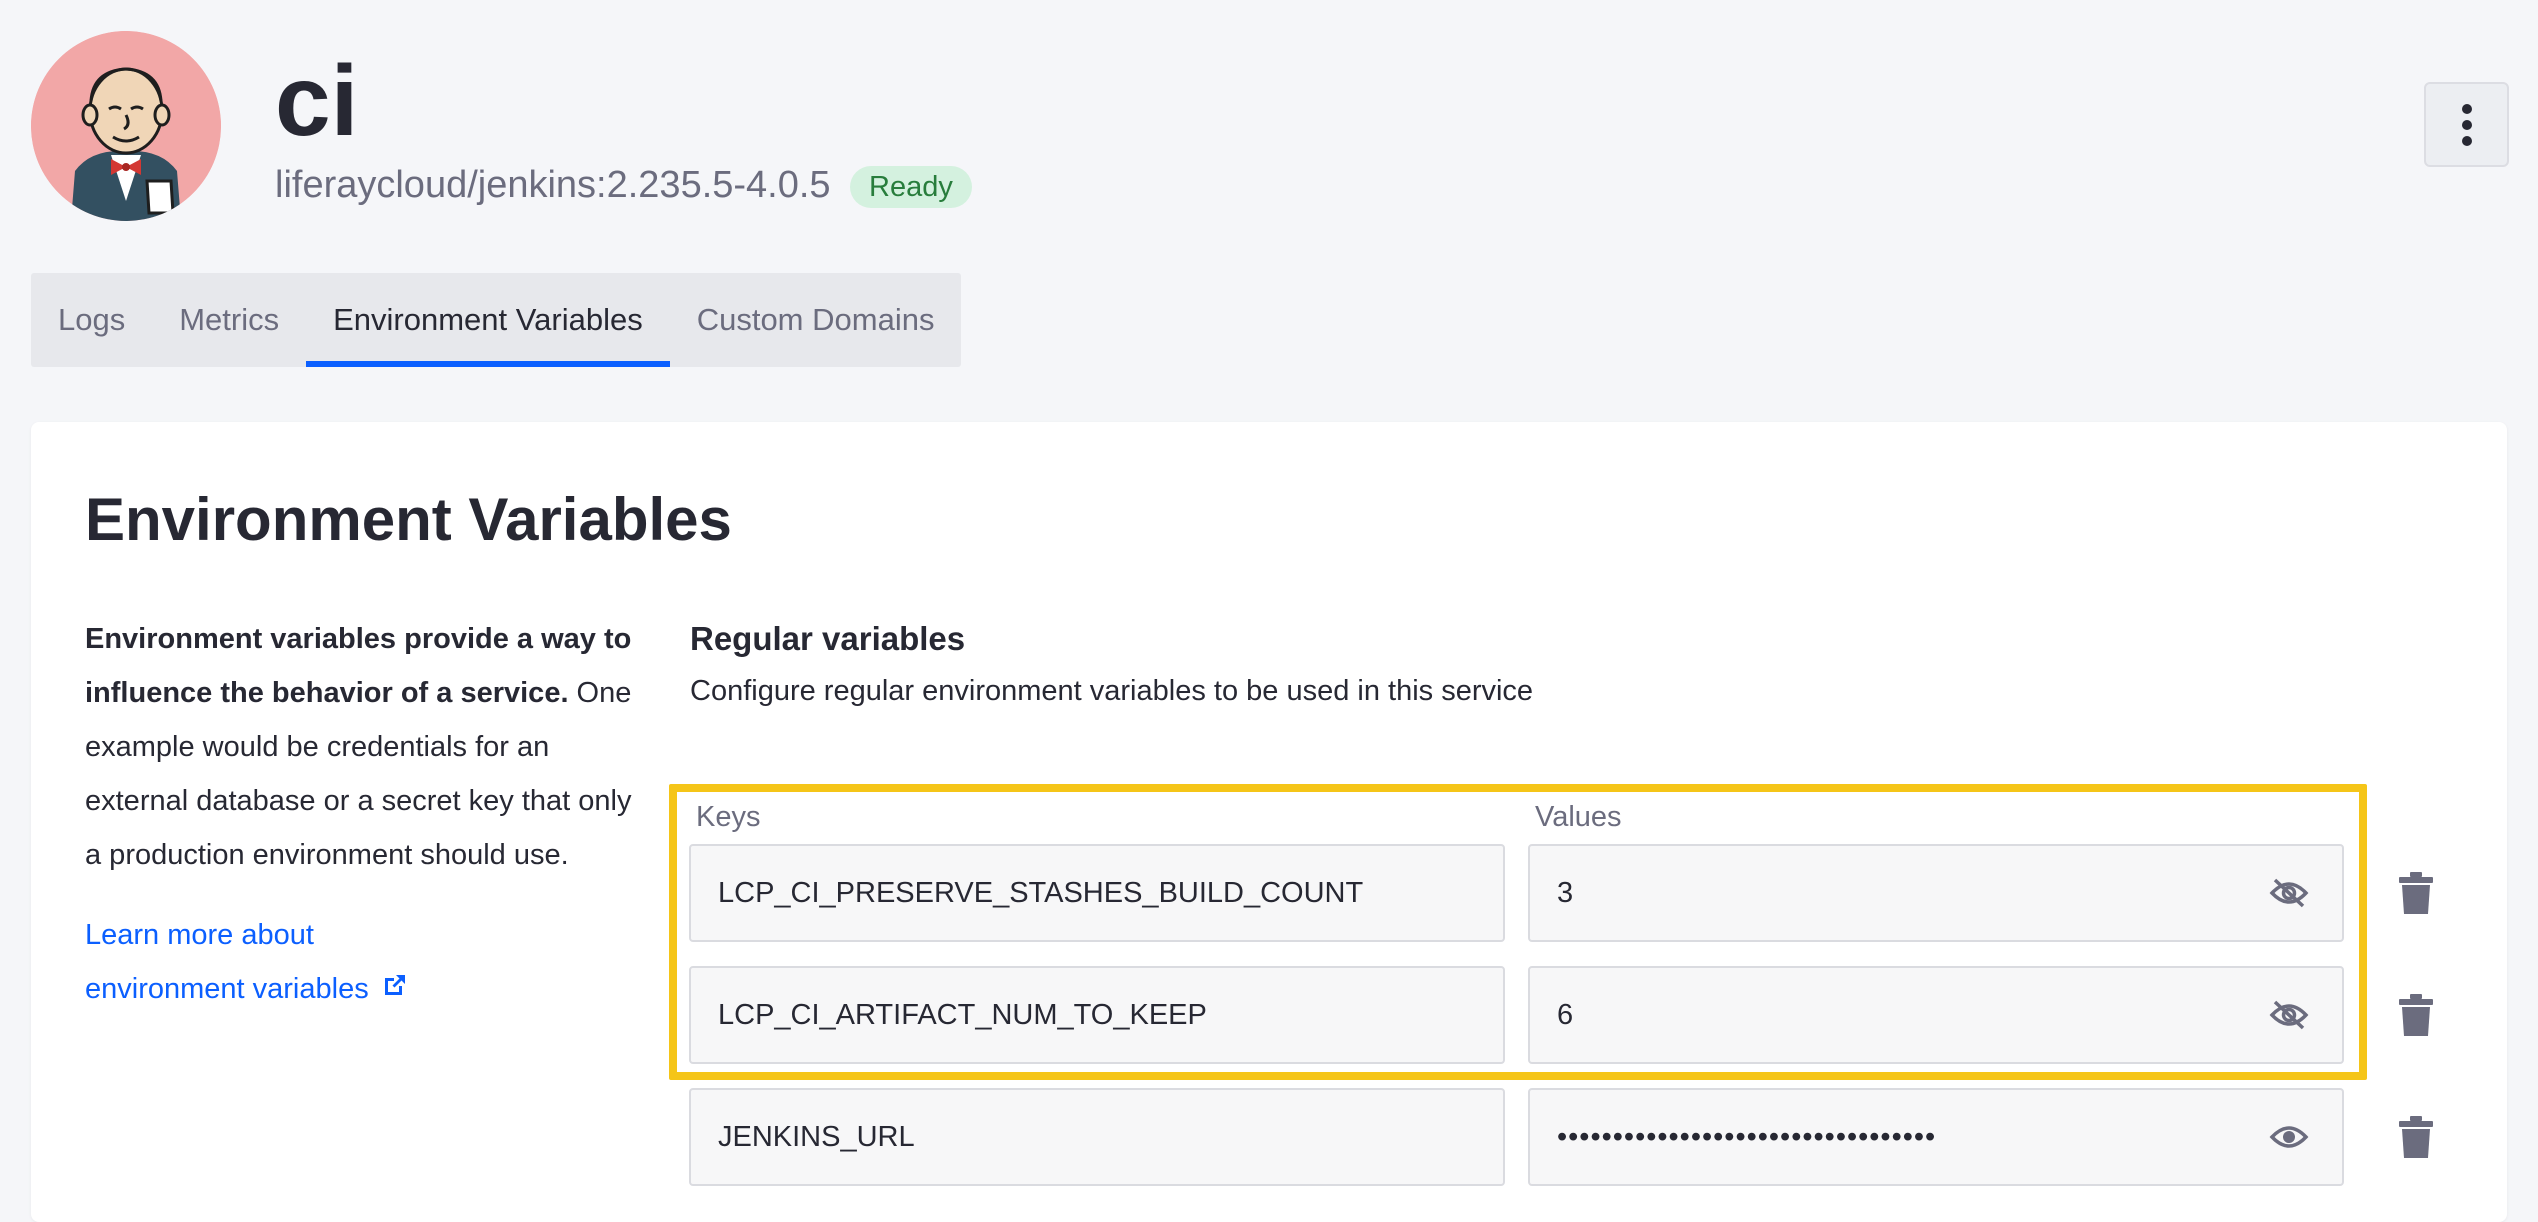 This screenshot has height=1222, width=2538. I want to click on external-link-icon, so click(395, 990).